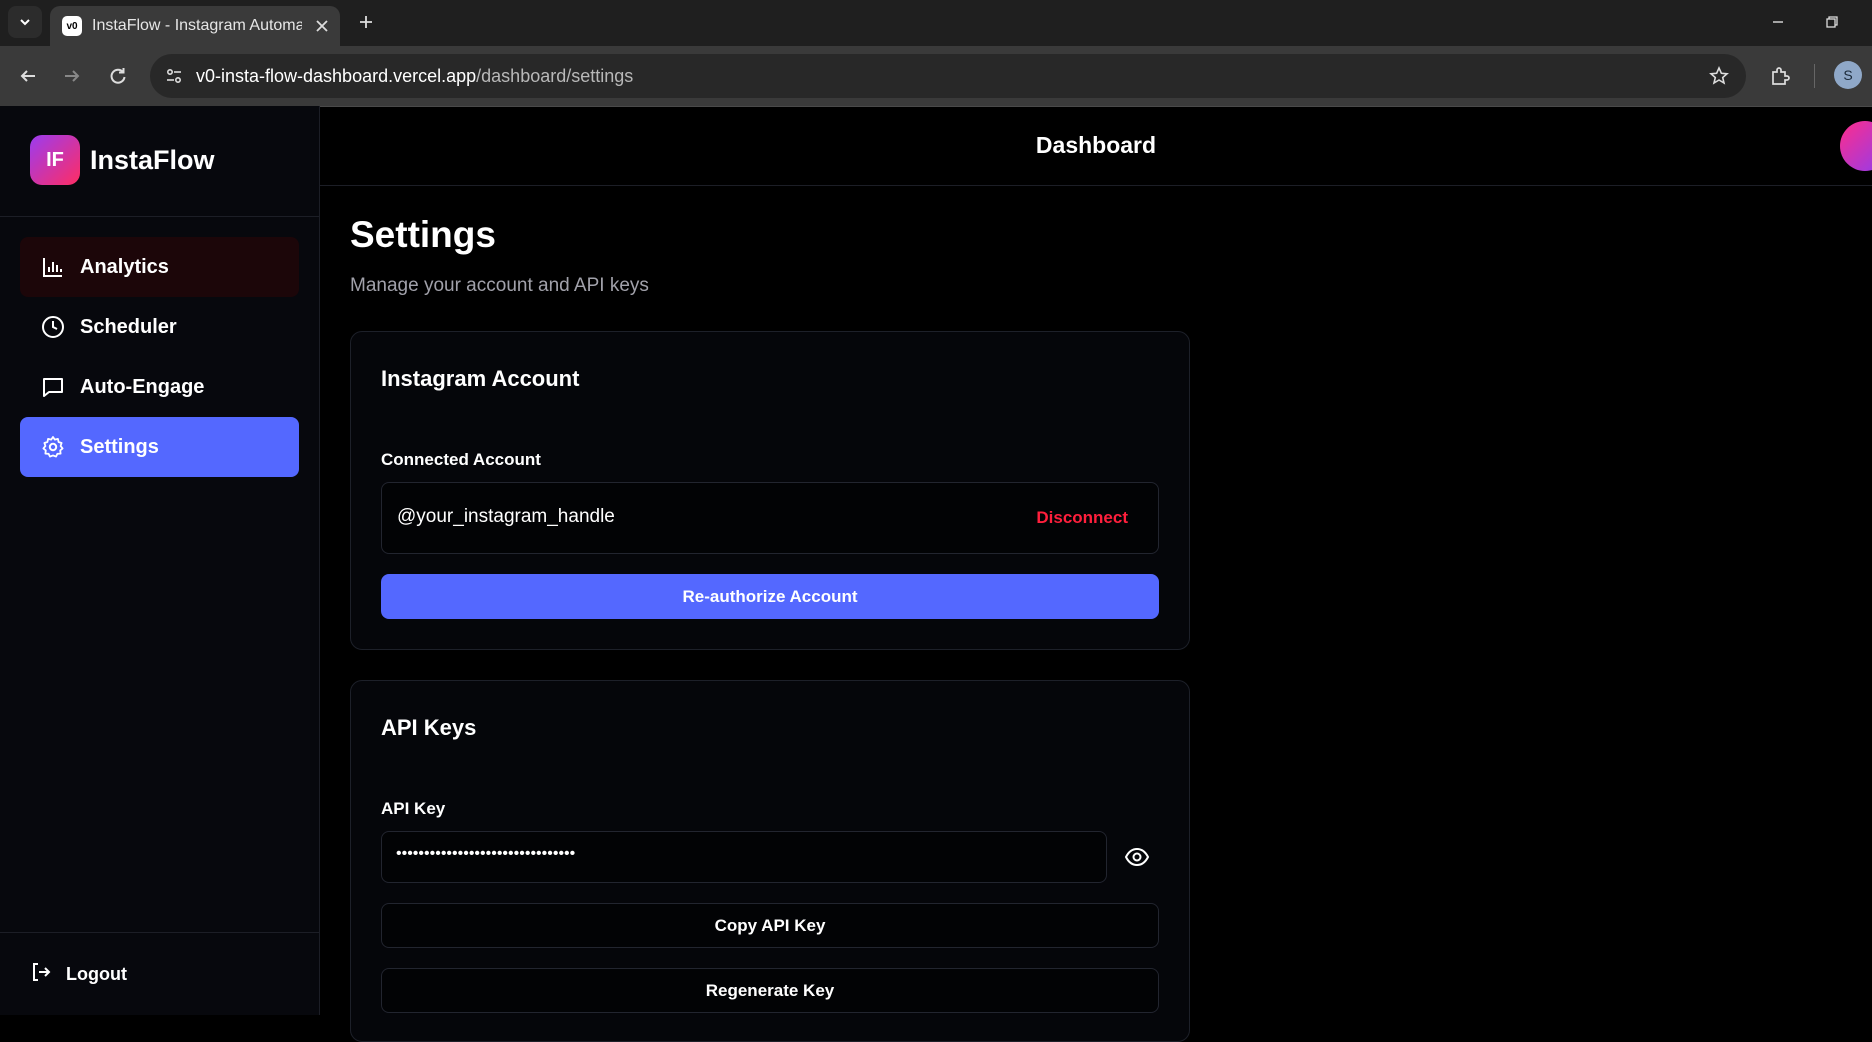 The height and width of the screenshot is (1042, 1872). I want to click on page-subtitle: Manage your account and API keys, so click(499, 285).